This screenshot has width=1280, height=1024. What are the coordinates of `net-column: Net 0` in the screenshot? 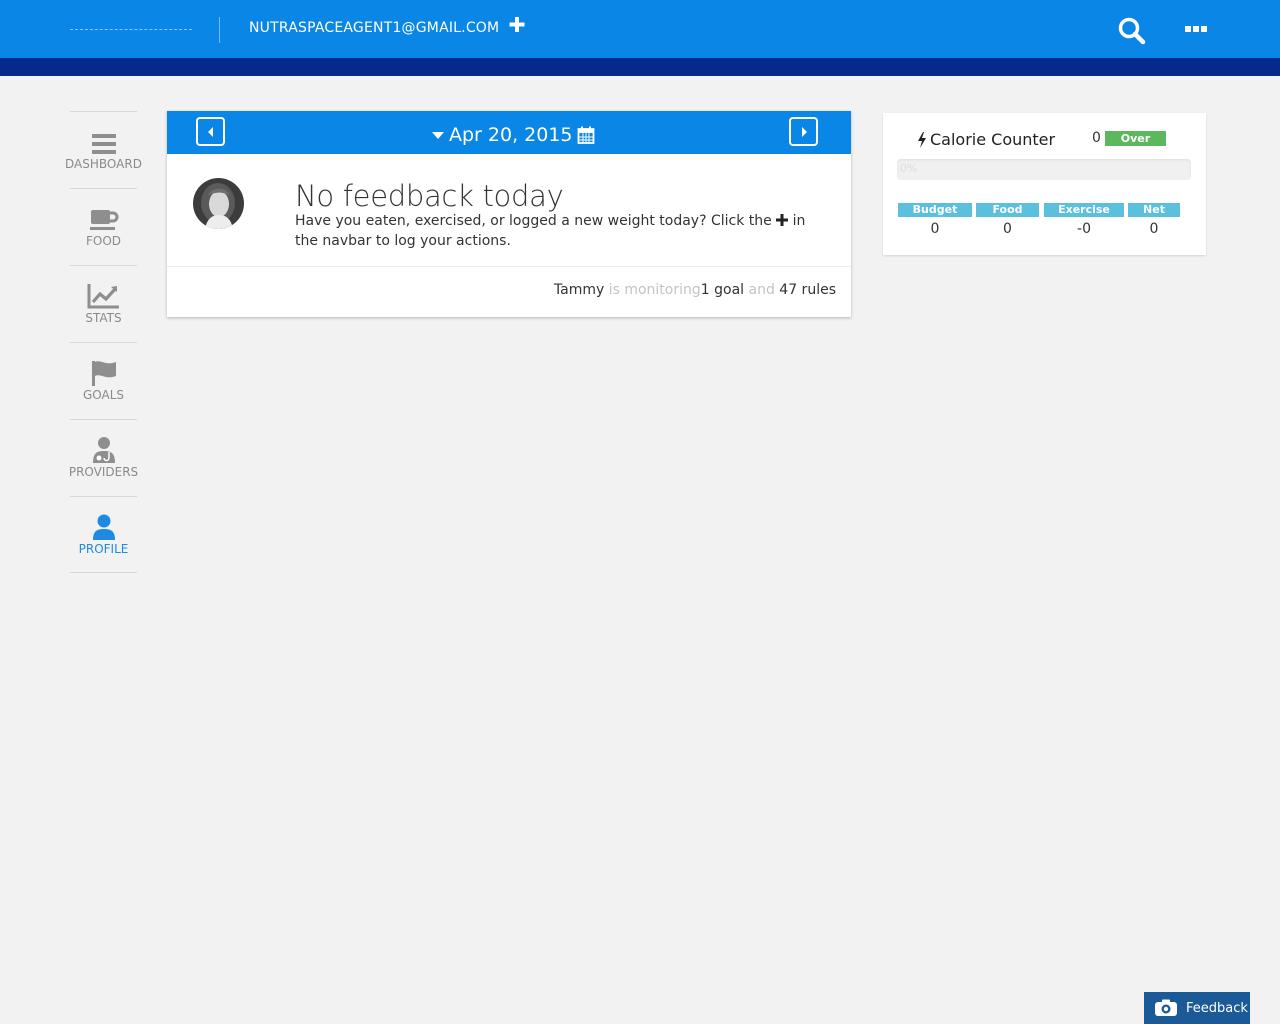 It's located at (1154, 220).